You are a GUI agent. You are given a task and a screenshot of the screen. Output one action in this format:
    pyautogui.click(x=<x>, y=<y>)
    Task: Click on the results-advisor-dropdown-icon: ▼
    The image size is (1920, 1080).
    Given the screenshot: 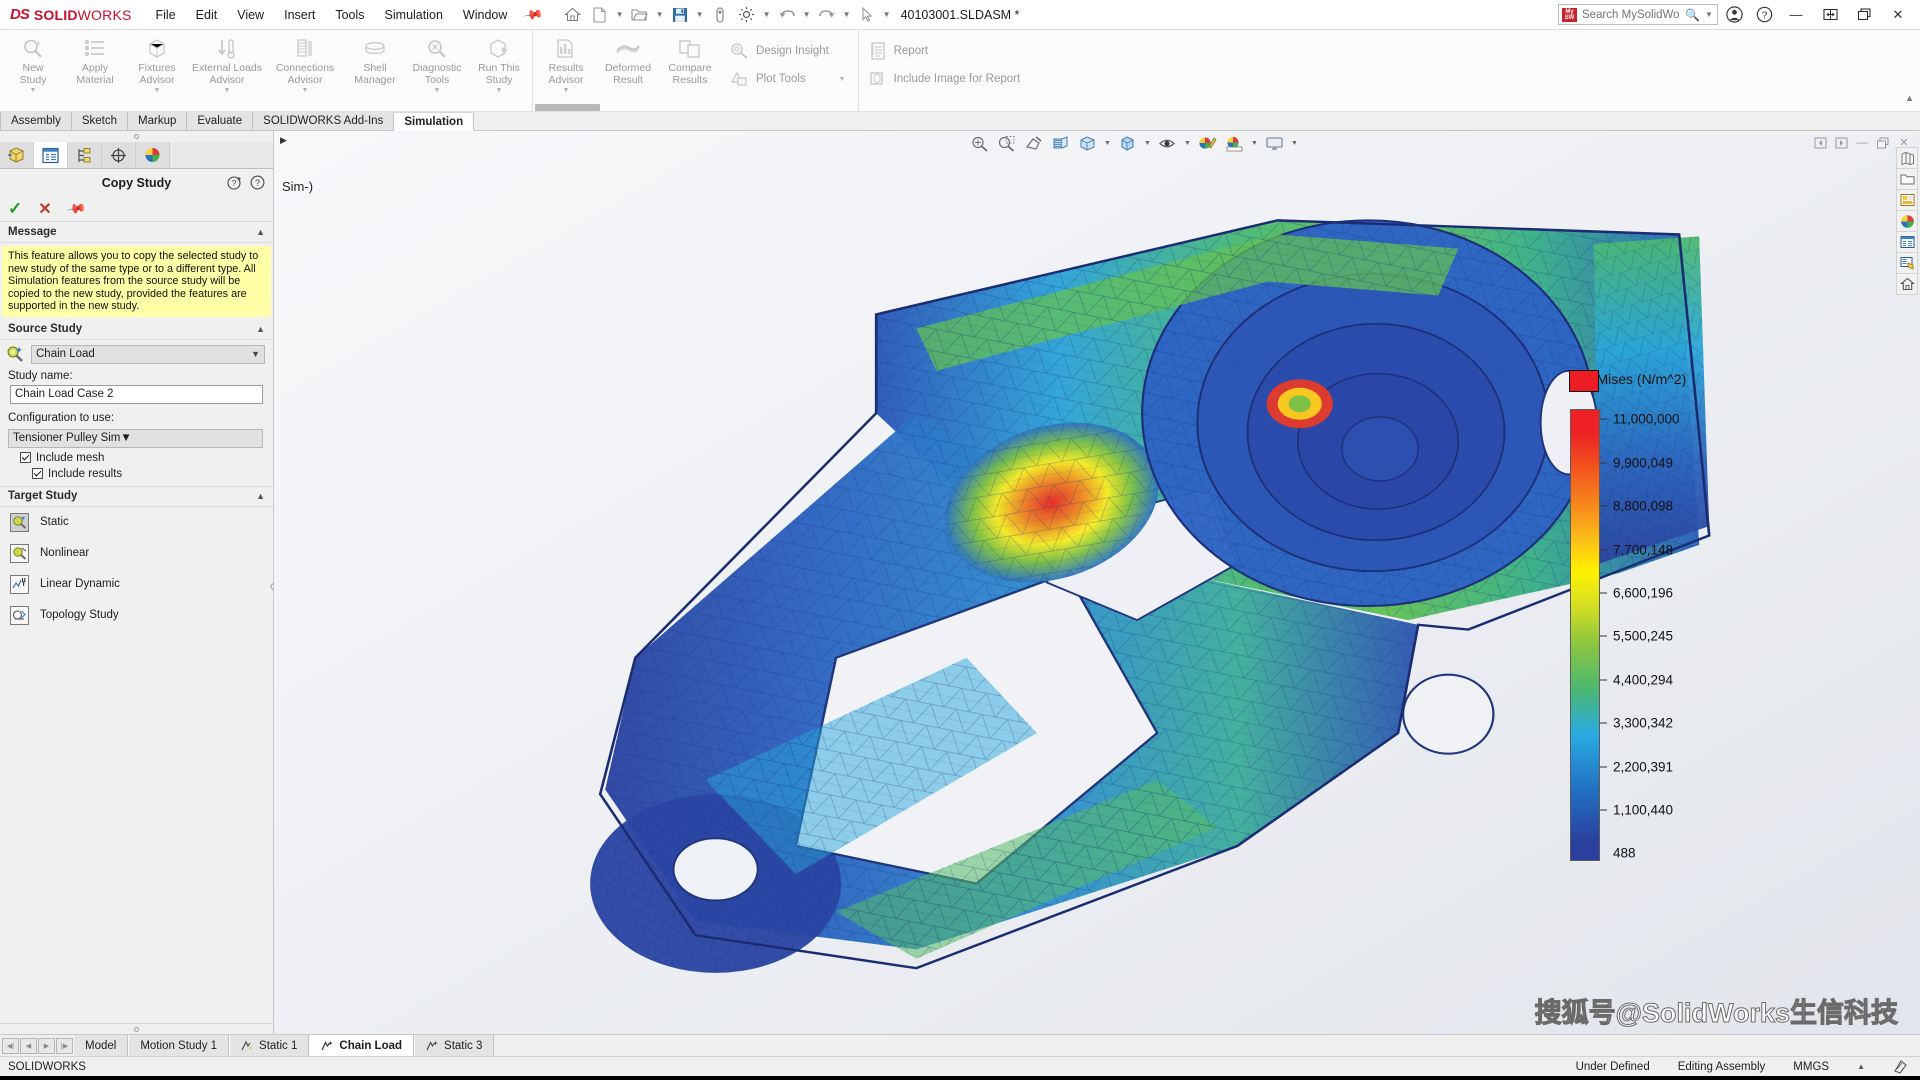 What is the action you would take?
    pyautogui.click(x=566, y=92)
    